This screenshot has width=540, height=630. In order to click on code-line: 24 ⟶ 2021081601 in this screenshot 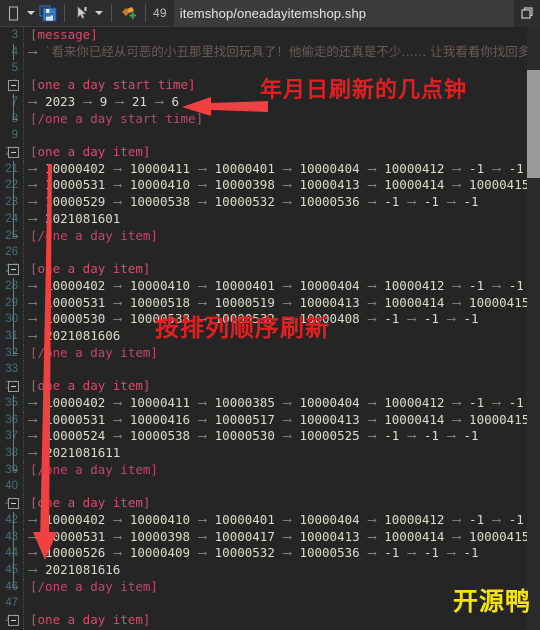, I will do `click(263, 219)`.